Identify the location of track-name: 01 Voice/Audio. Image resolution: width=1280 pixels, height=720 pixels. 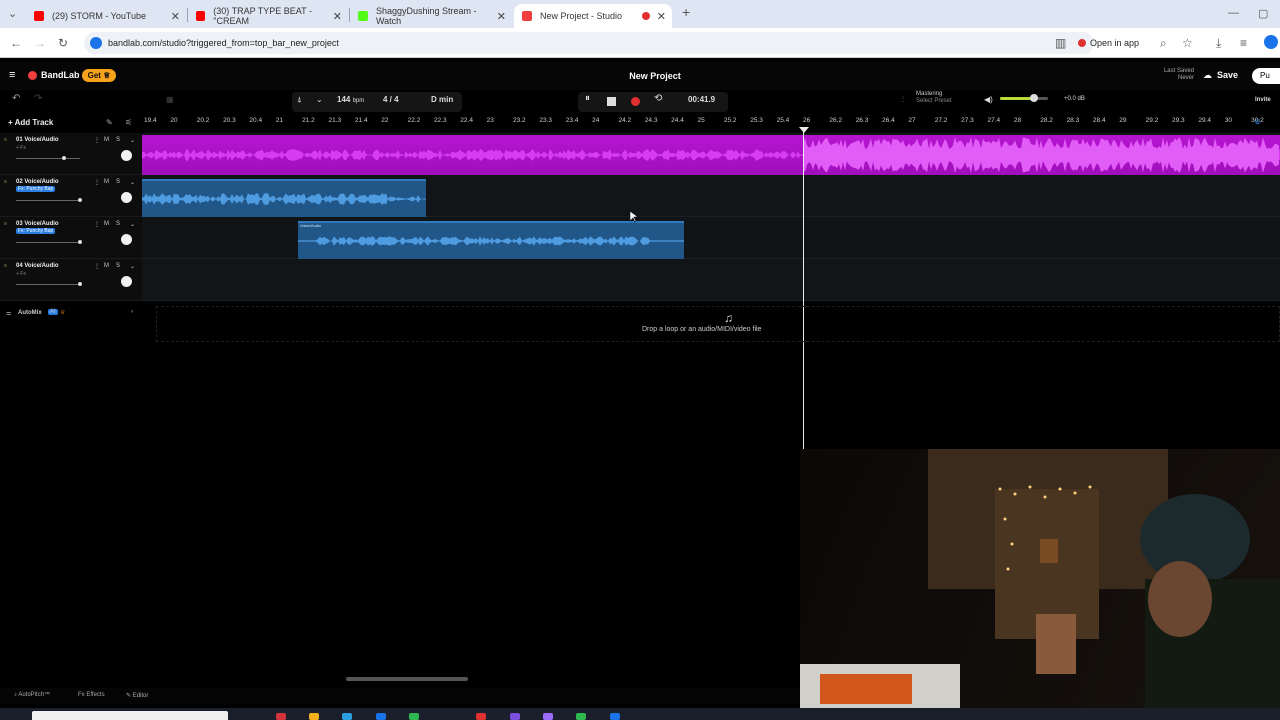
(37, 140).